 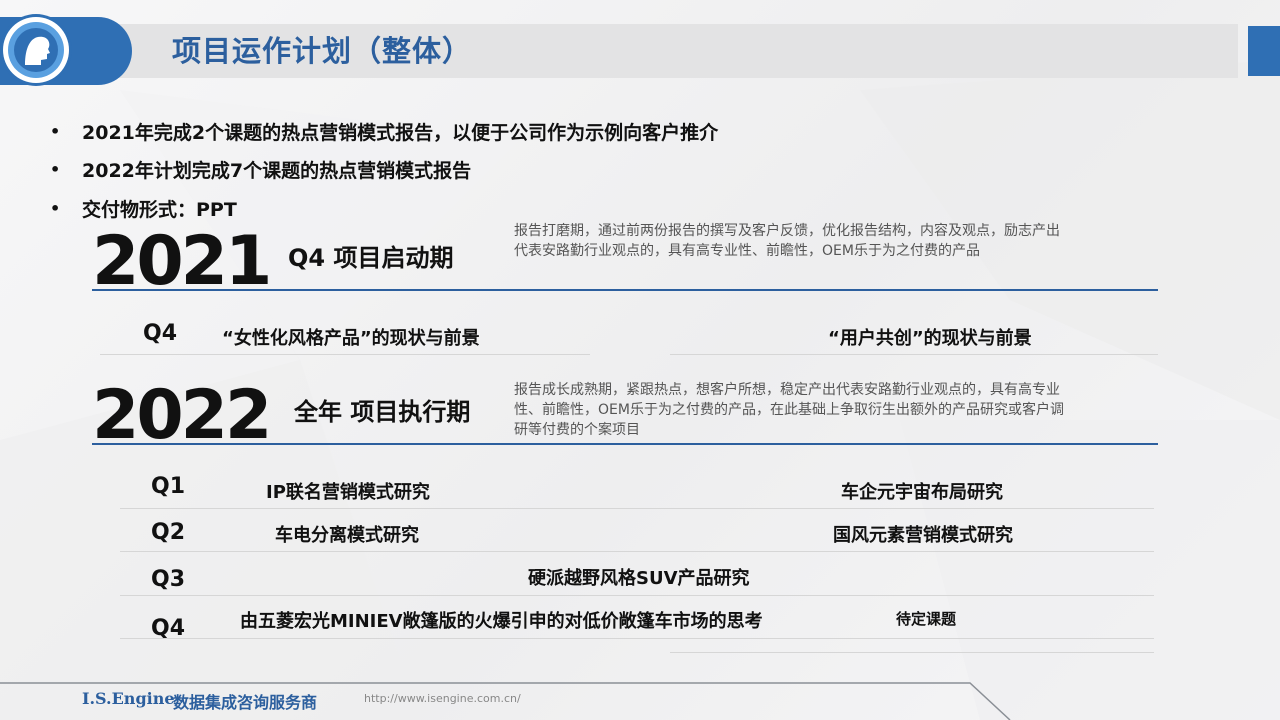 What do you see at coordinates (322, 51) in the screenshot?
I see `page-title: 项目运作计划（整体）` at bounding box center [322, 51].